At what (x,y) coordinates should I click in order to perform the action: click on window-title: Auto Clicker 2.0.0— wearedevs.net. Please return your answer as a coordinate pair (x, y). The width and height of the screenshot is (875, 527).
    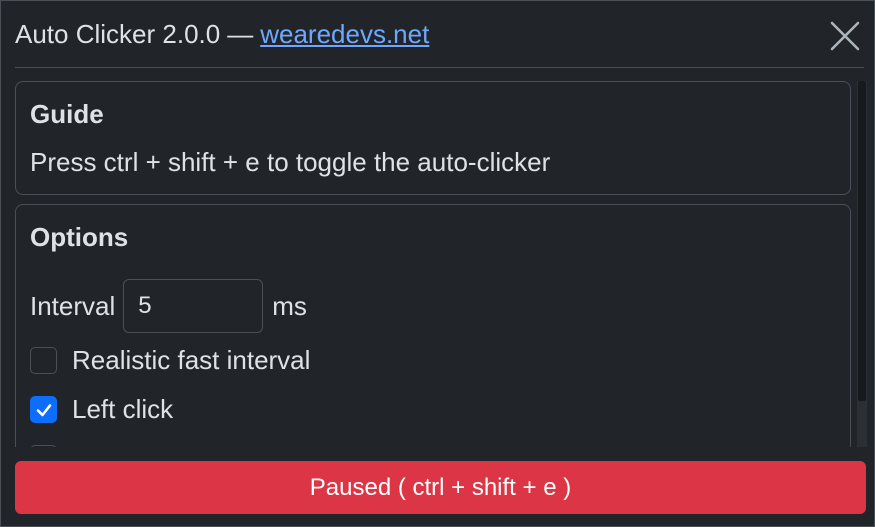
    Looking at the image, I should click on (222, 34).